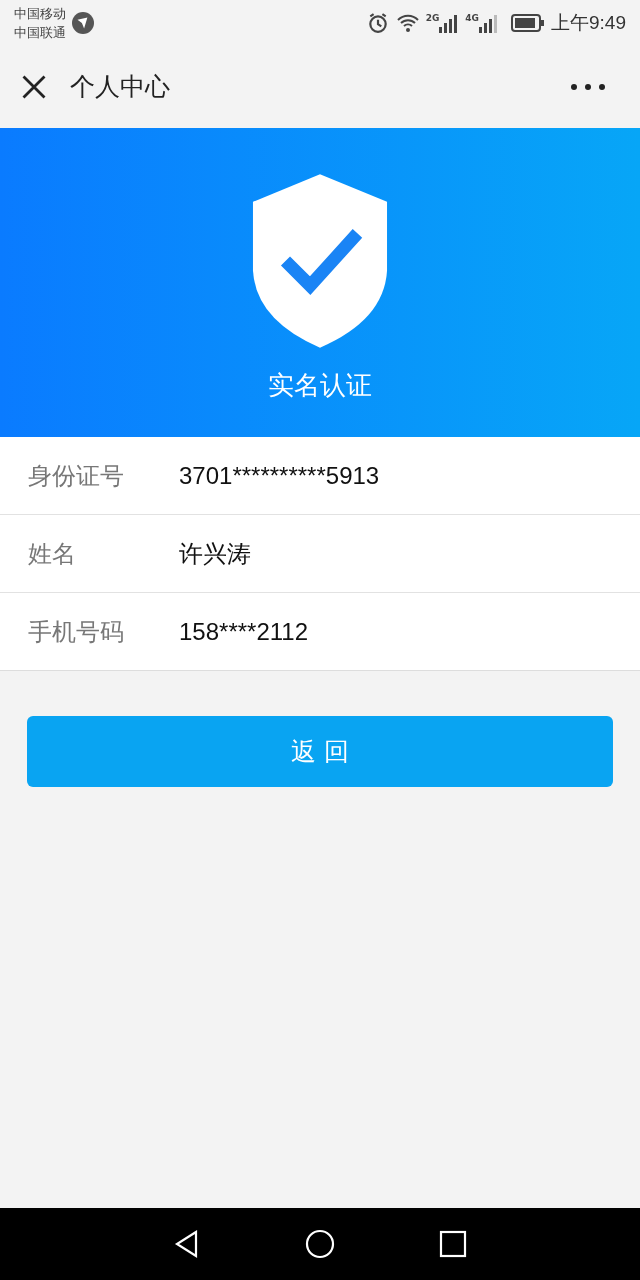 The width and height of the screenshot is (640, 1280). What do you see at coordinates (52, 554) in the screenshot?
I see `field-label: 姓名` at bounding box center [52, 554].